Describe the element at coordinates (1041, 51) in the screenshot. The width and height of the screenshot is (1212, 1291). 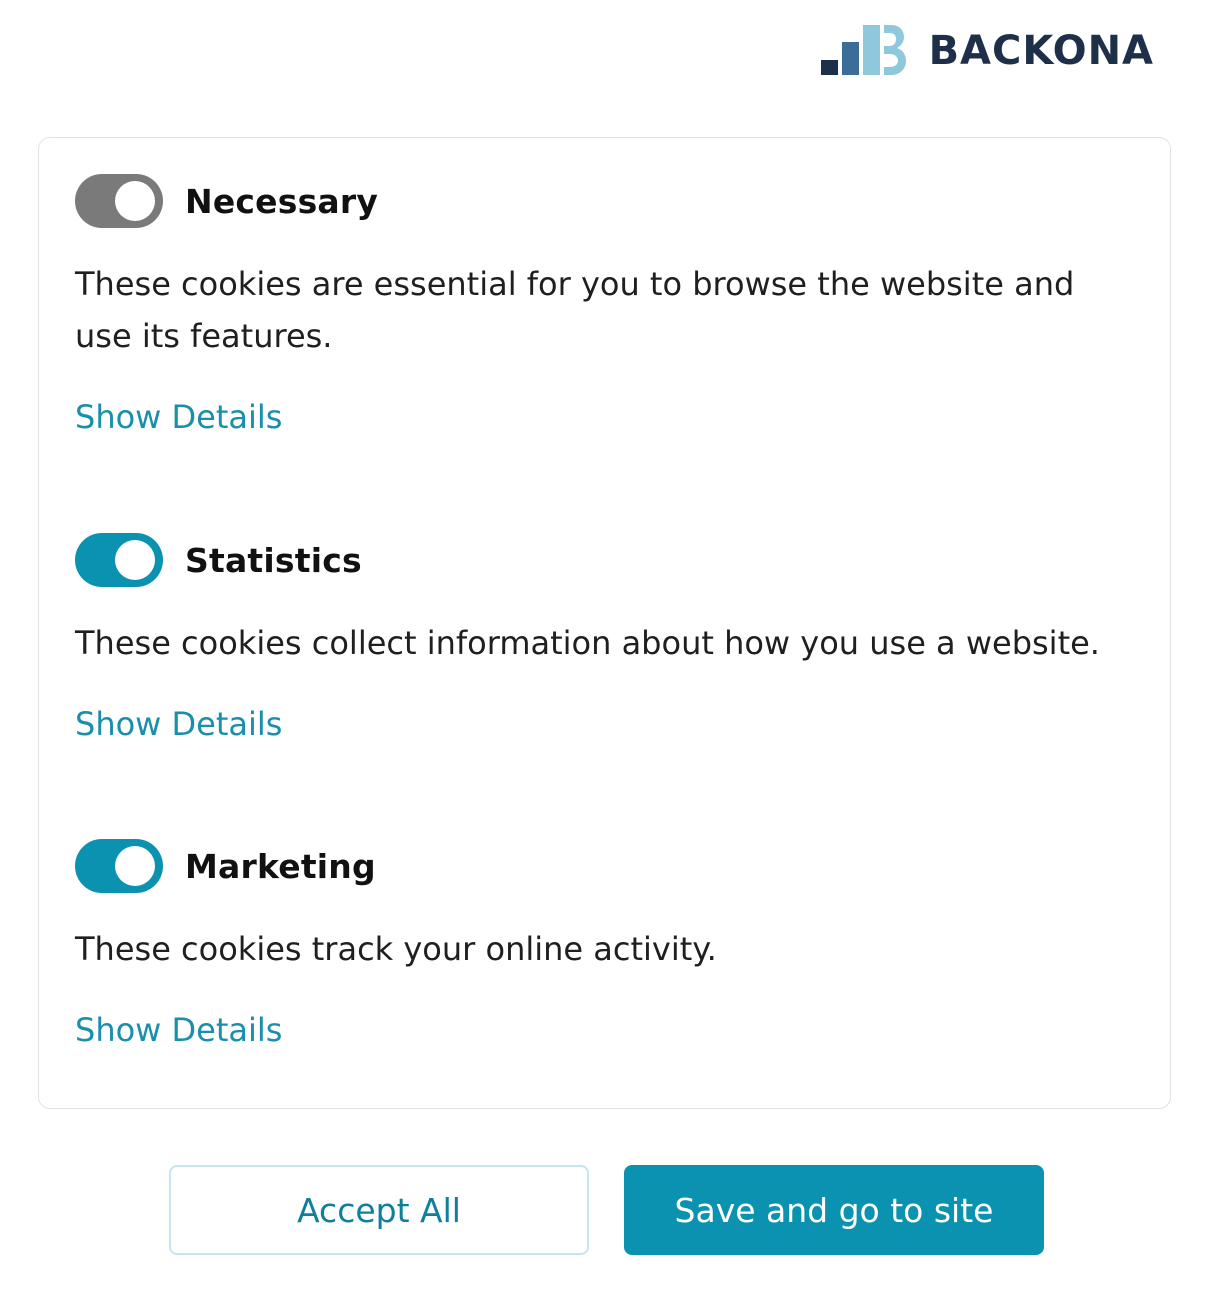
I see `brand-name: BACKONA` at that location.